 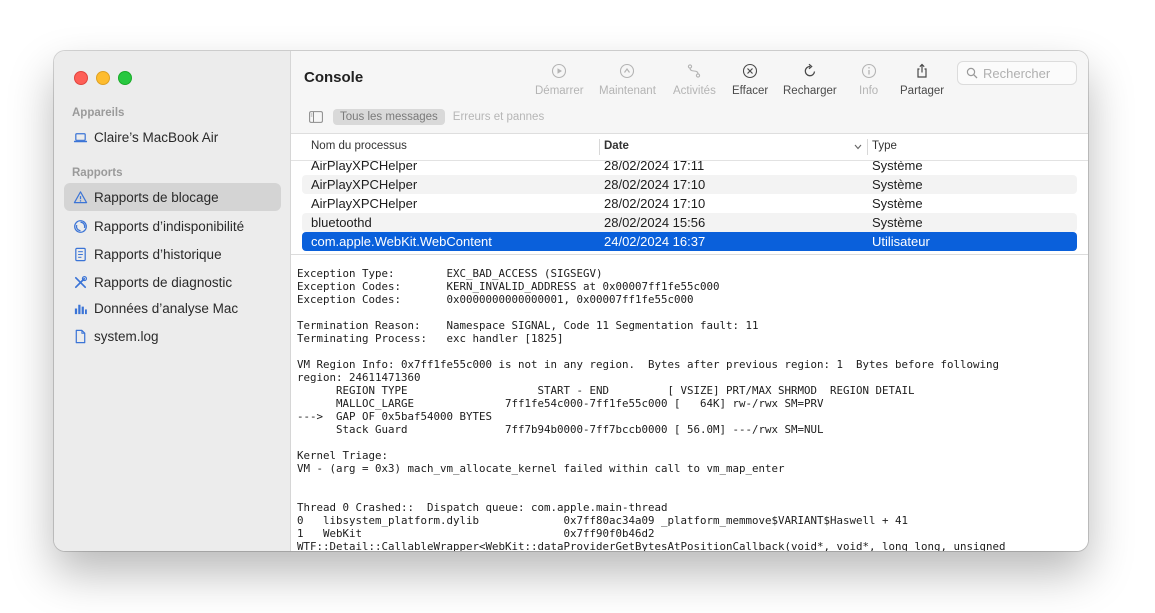 I want to click on sidebar-item-label: Rapports d’indisponibilité, so click(x=169, y=226).